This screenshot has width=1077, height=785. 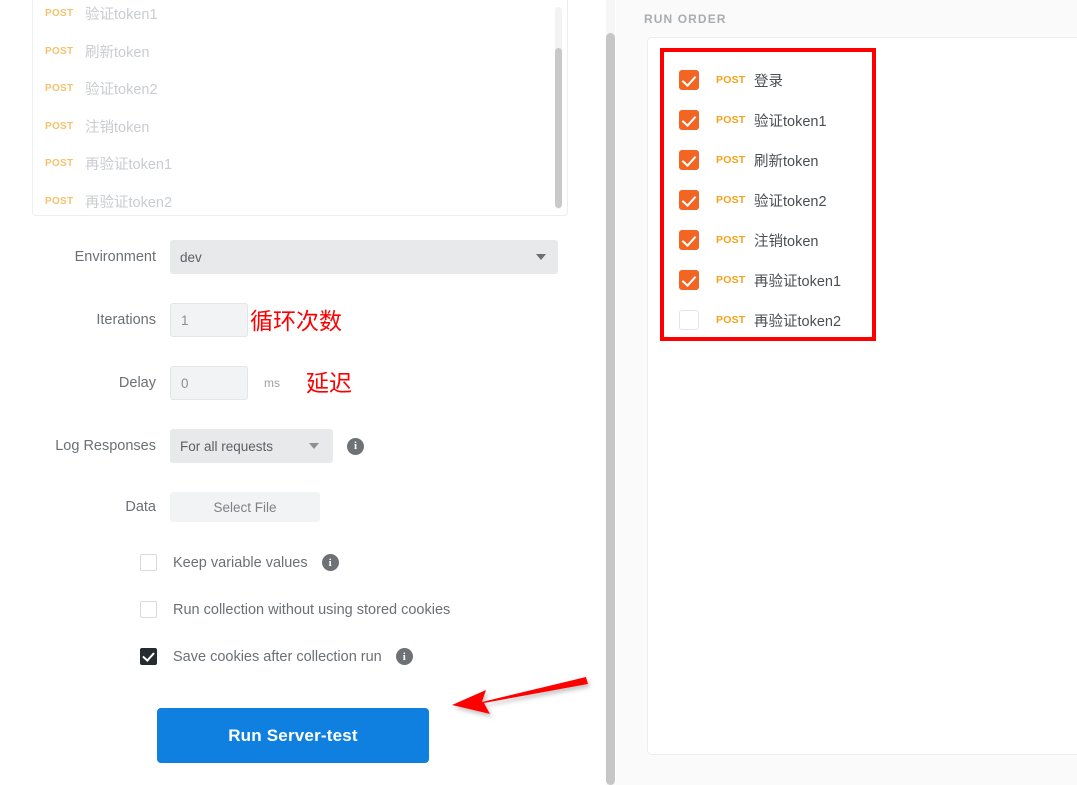 What do you see at coordinates (140, 507) in the screenshot?
I see `data-label: Data` at bounding box center [140, 507].